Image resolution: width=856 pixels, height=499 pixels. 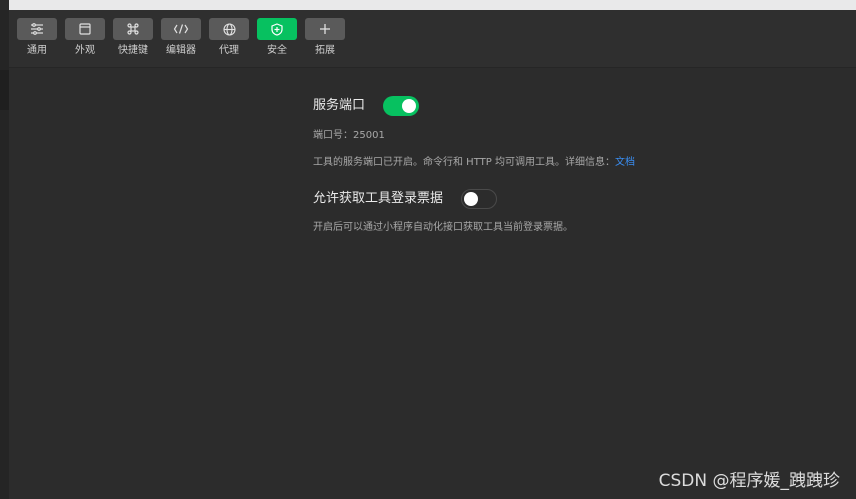 I want to click on service-port-toggle, so click(x=401, y=106).